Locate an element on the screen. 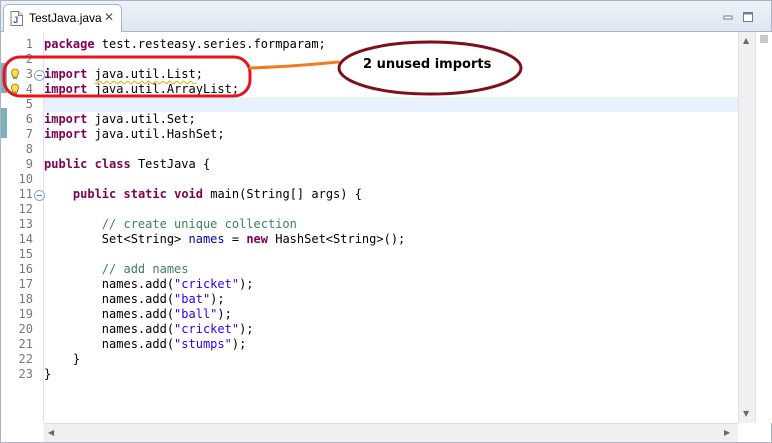  line-number: 6 is located at coordinates (29, 119).